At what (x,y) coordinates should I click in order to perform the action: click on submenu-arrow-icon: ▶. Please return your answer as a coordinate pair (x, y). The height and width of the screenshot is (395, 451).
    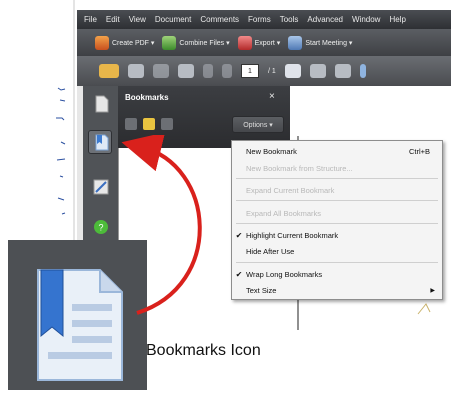
    Looking at the image, I should click on (432, 290).